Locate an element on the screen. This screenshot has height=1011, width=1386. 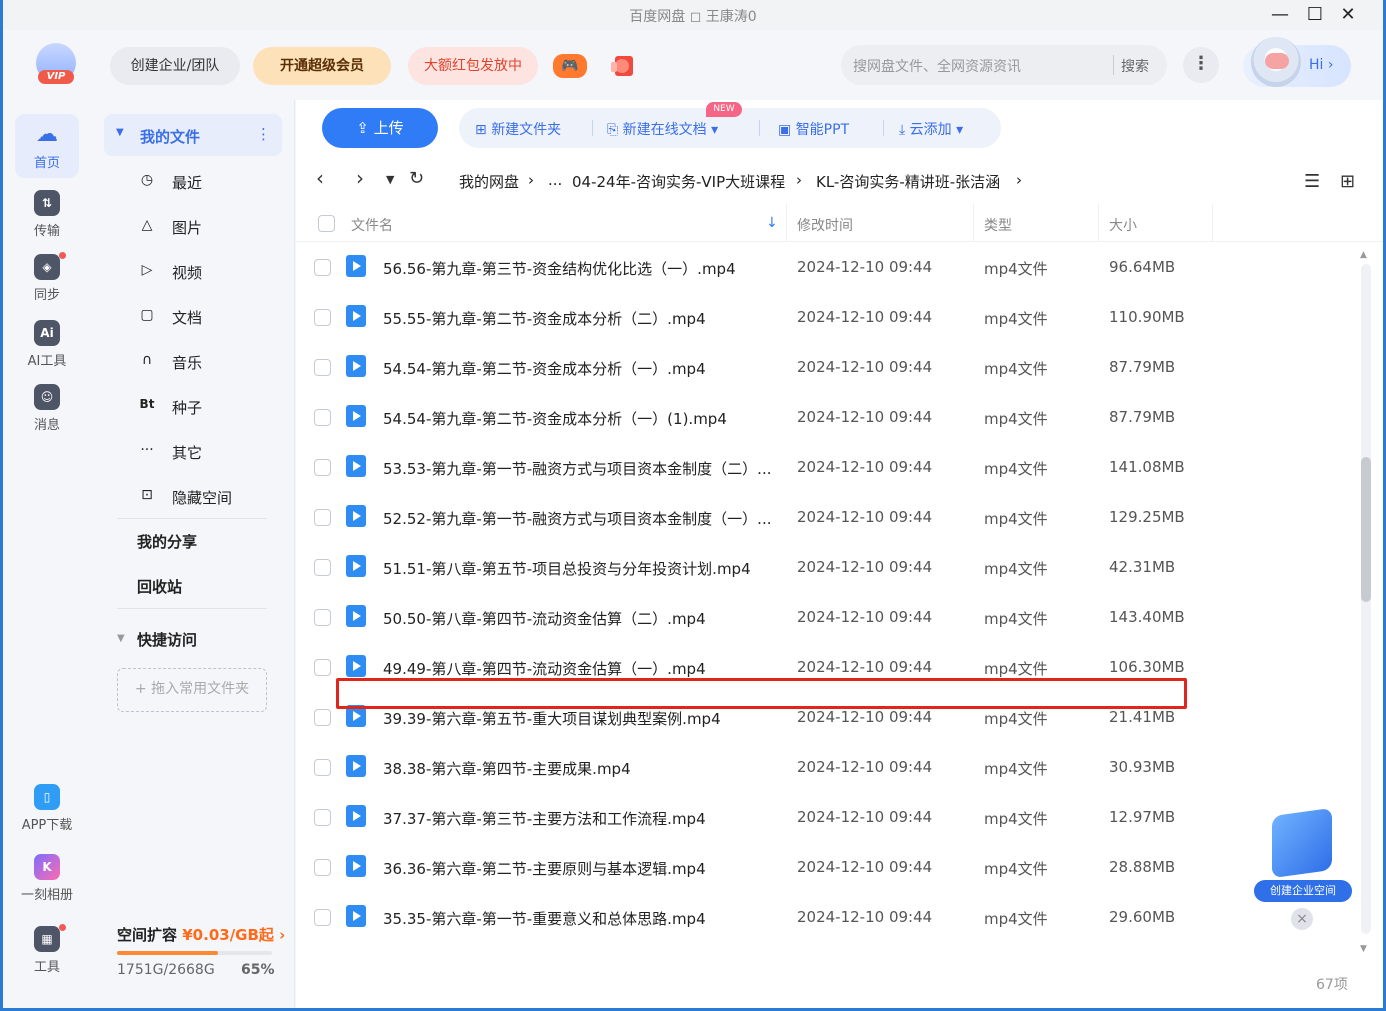
sidebar-item-my-share: 我的分享 is located at coordinates (167, 541).